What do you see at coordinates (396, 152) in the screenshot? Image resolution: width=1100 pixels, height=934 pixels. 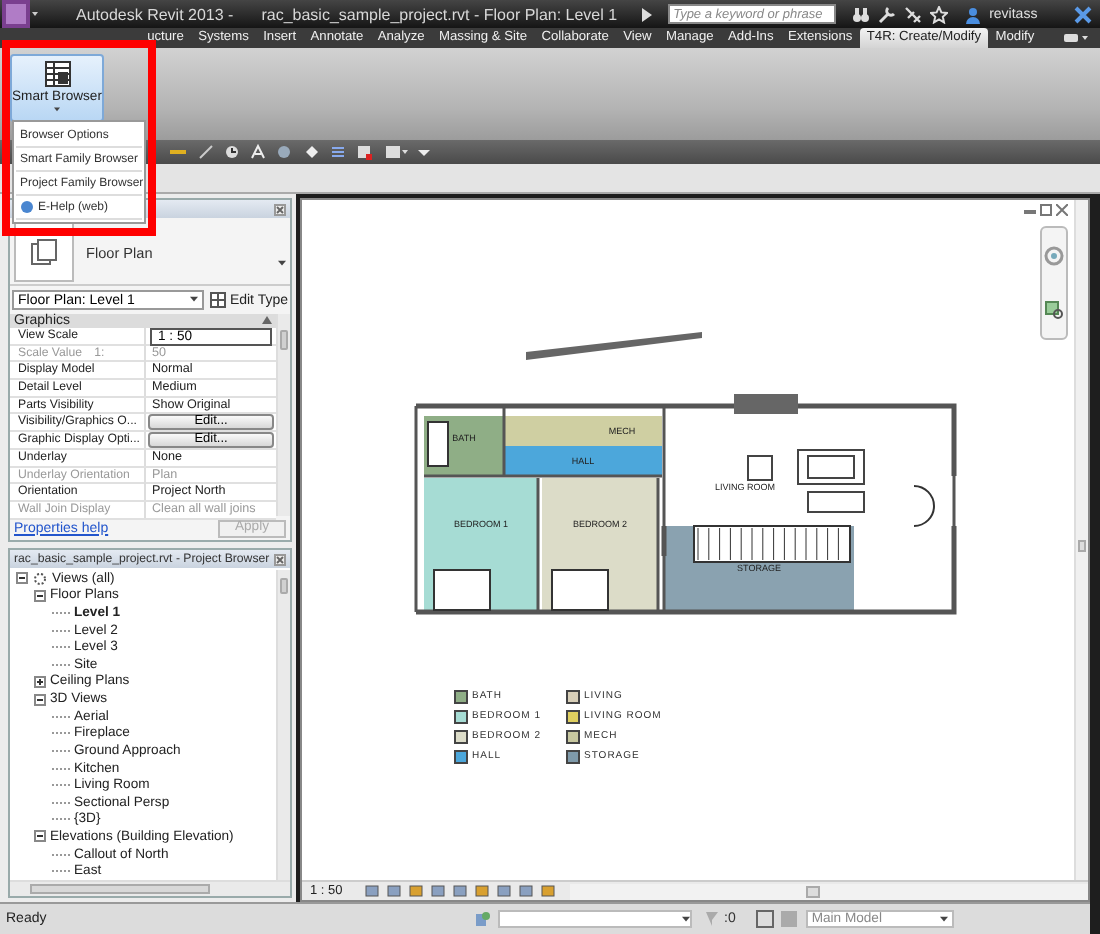 I see `switch-window-icon` at bounding box center [396, 152].